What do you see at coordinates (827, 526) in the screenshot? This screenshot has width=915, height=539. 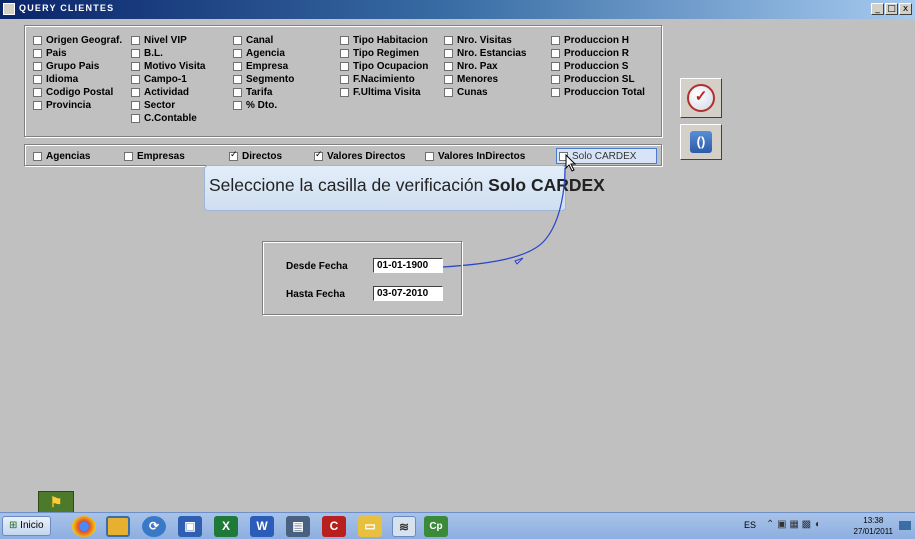 I see `system-tray: ES ⌃ ▣ ▦ ▩ ◖ 13:38 27/01/2011` at bounding box center [827, 526].